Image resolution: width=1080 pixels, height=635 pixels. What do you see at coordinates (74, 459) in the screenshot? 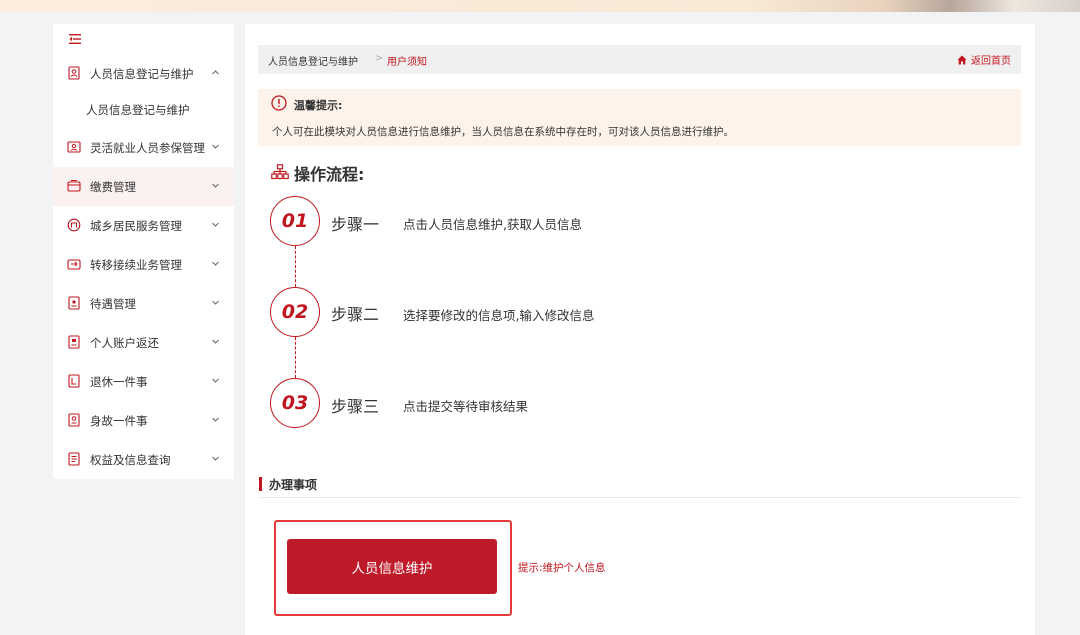
I see `query-icon` at bounding box center [74, 459].